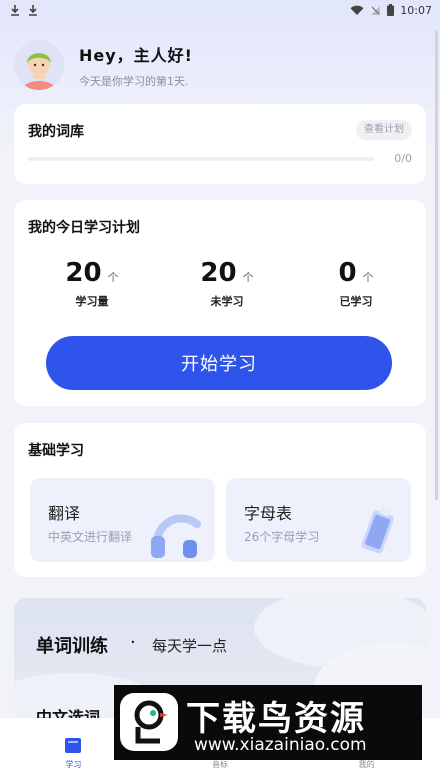 This screenshot has height=770, width=440. I want to click on tile-title: 翻译, so click(64, 513).